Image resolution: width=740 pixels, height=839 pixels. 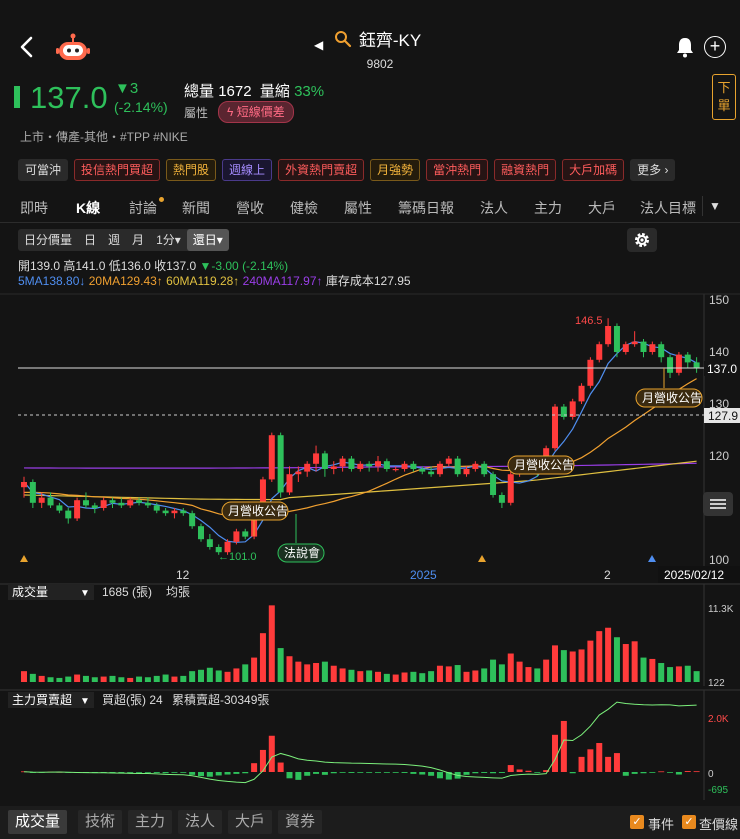 I want to click on chip-foreign-sell: 外資熱門賣超, so click(x=321, y=170).